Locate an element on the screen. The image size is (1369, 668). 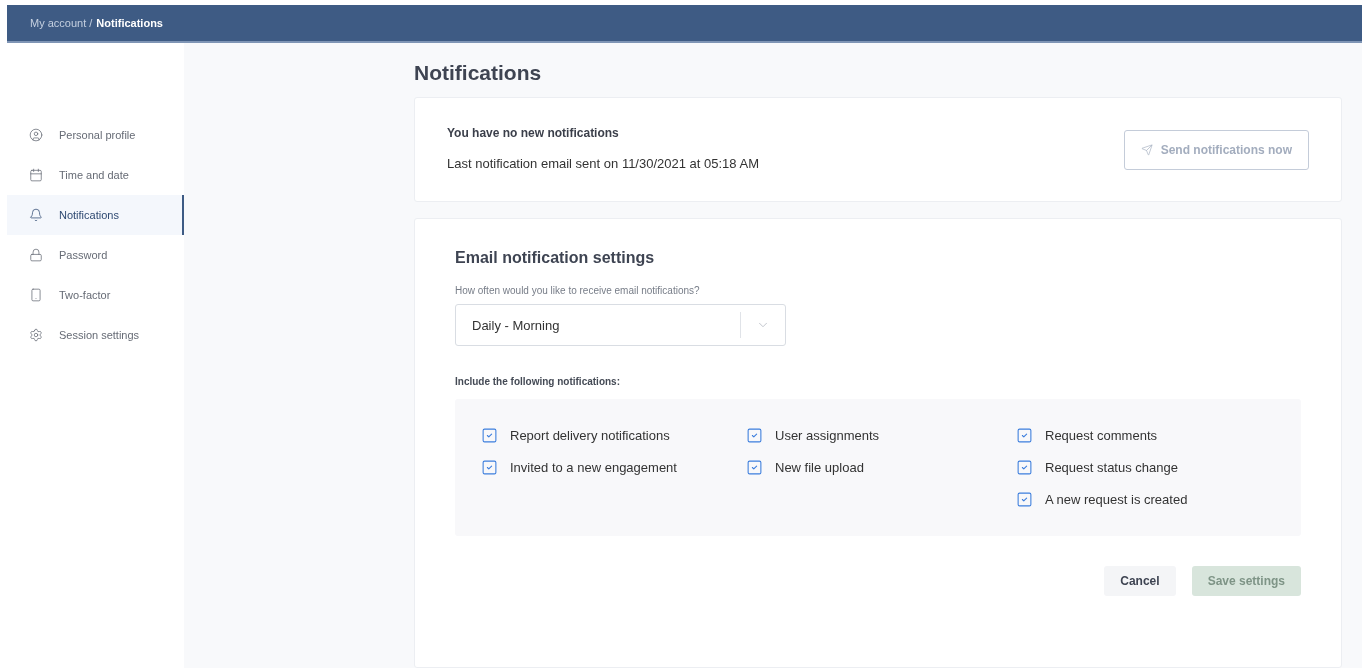
notification-checkbox: New file upload is located at coordinates (881, 467).